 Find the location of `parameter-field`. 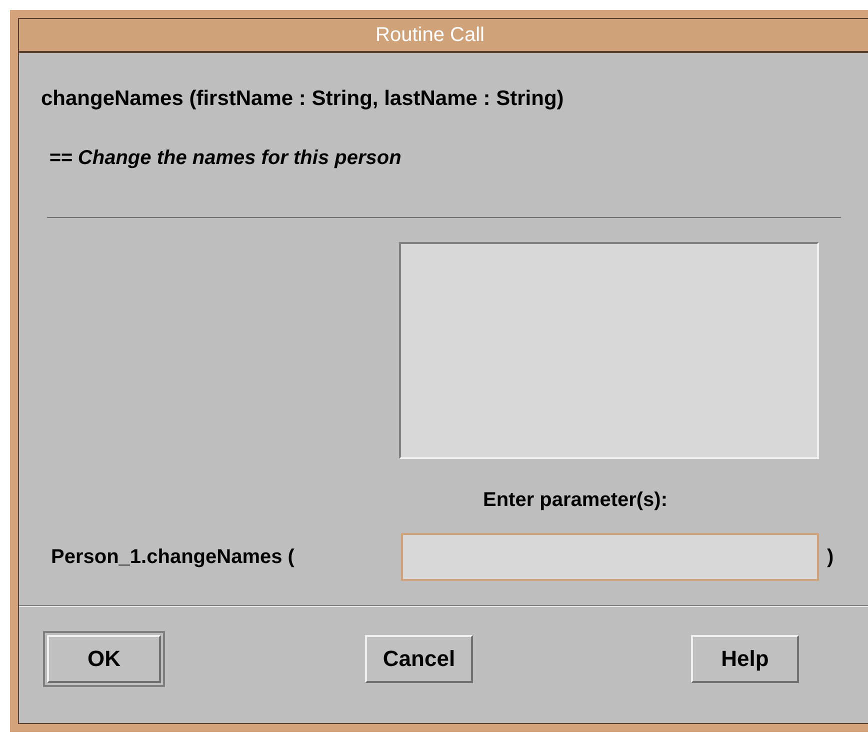

parameter-field is located at coordinates (610, 556).